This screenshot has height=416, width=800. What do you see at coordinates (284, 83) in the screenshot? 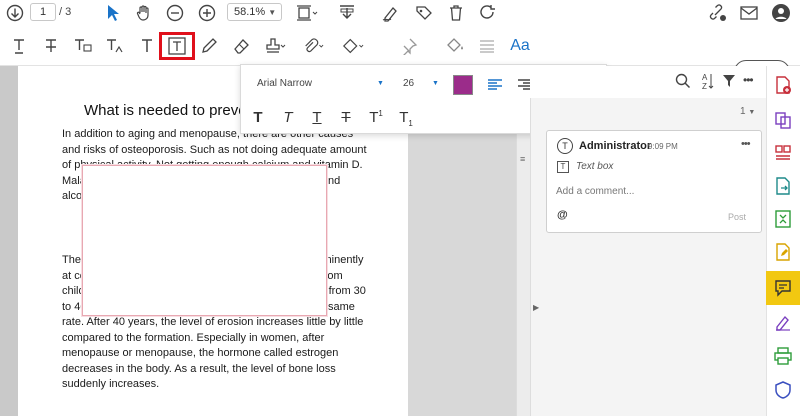
I see `font-family-select: Arial Narrow` at bounding box center [284, 83].